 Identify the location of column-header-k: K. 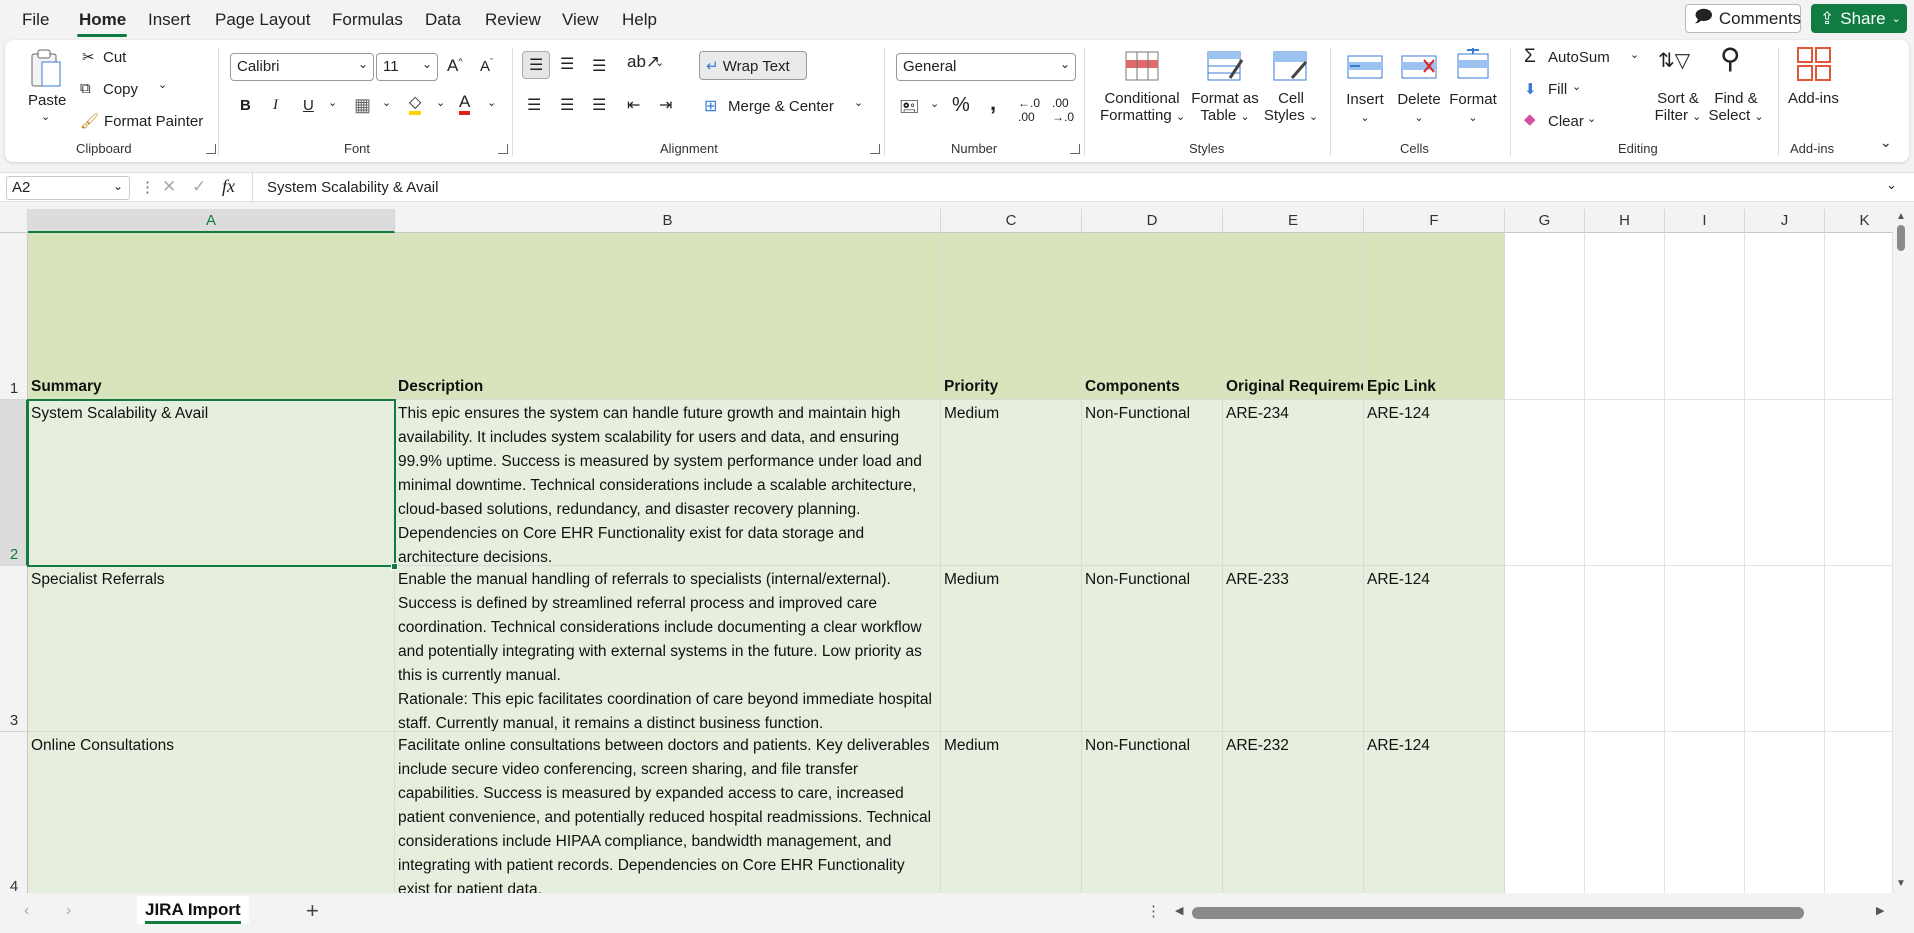
(1859, 221).